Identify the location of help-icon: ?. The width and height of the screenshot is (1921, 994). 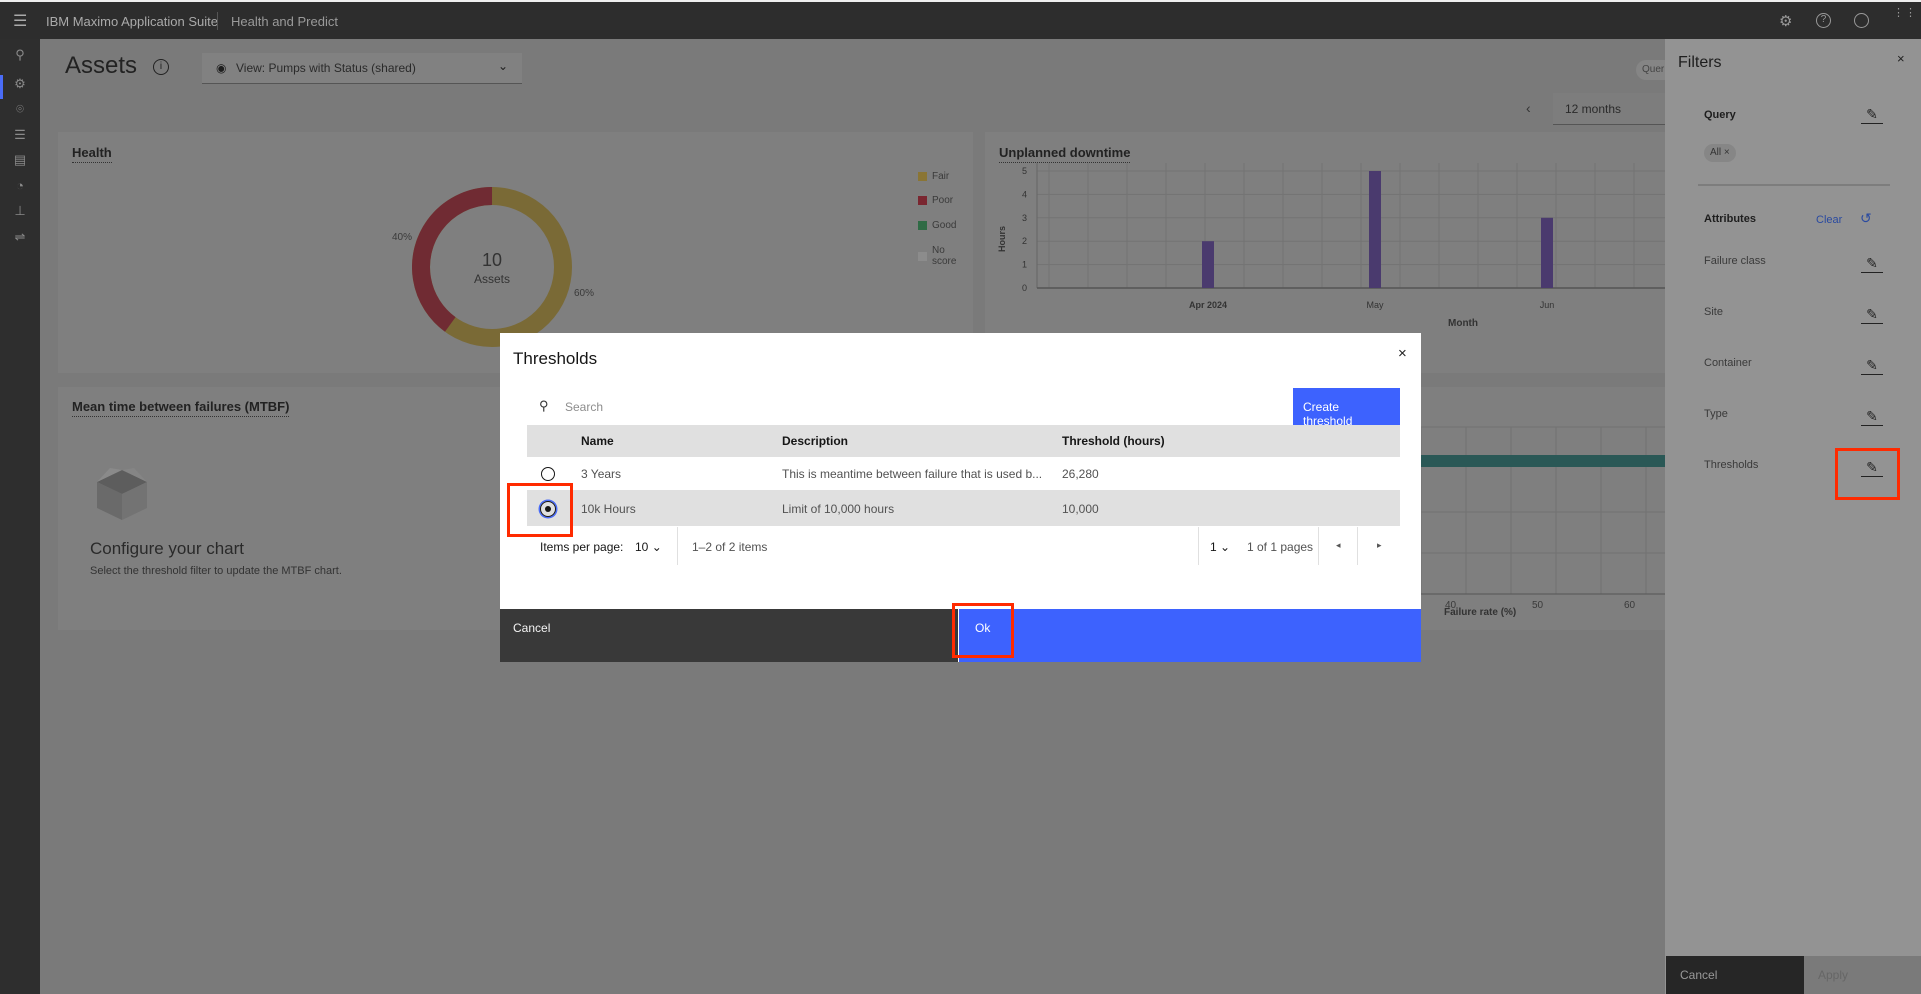
(1823, 20).